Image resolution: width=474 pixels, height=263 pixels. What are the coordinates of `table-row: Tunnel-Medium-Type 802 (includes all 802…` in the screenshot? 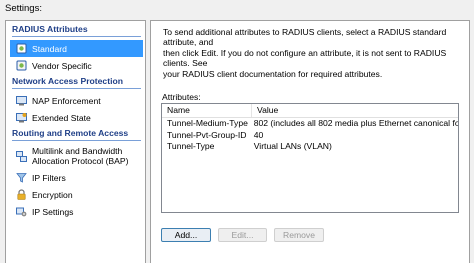 It's located at (310, 124).